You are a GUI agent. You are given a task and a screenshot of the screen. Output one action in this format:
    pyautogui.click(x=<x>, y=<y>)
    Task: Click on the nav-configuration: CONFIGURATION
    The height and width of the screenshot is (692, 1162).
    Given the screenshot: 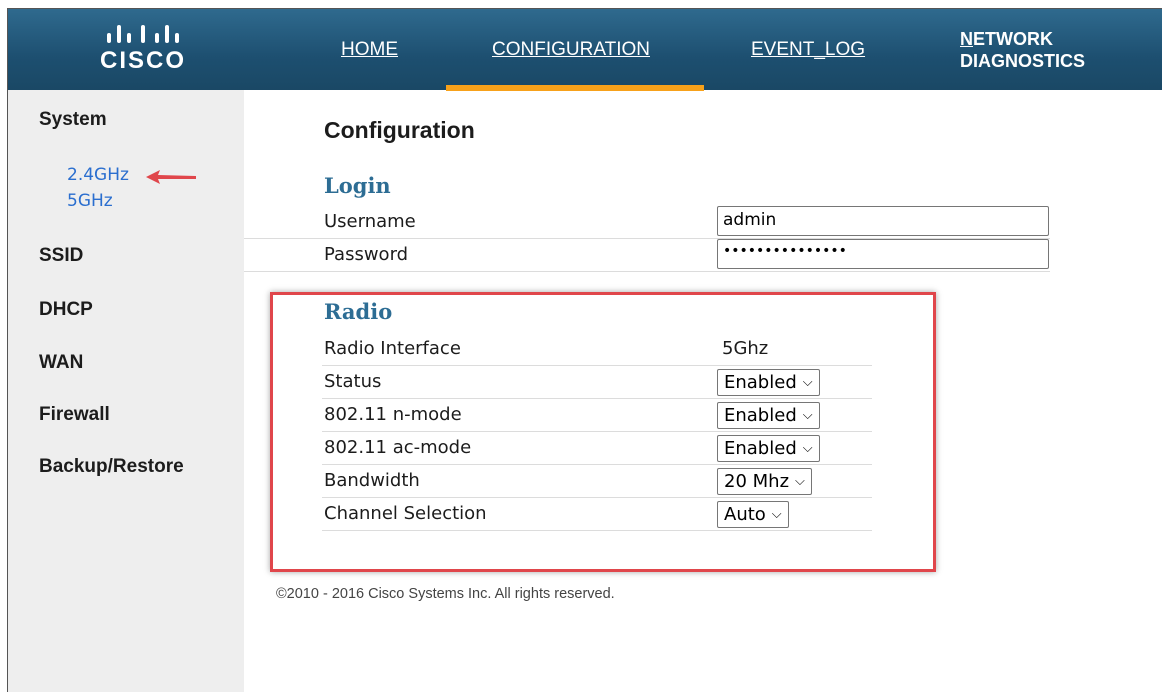 What is the action you would take?
    pyautogui.click(x=571, y=49)
    